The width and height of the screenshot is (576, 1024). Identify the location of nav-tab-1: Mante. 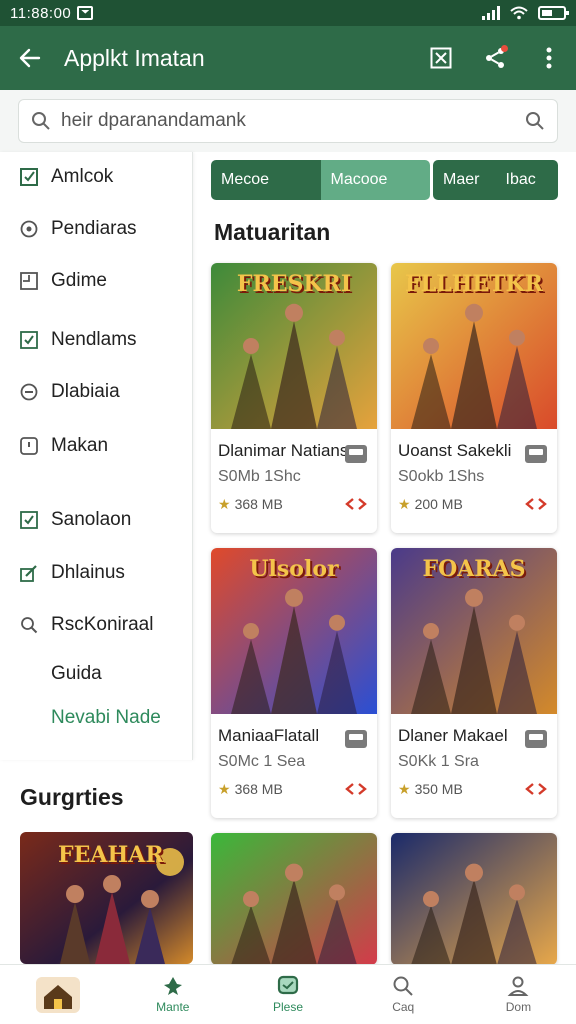
(172, 994).